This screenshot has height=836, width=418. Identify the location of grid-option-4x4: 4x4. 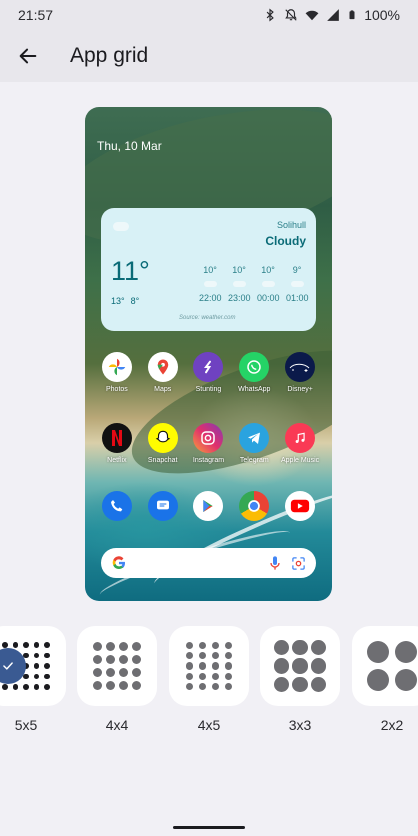
(117, 679).